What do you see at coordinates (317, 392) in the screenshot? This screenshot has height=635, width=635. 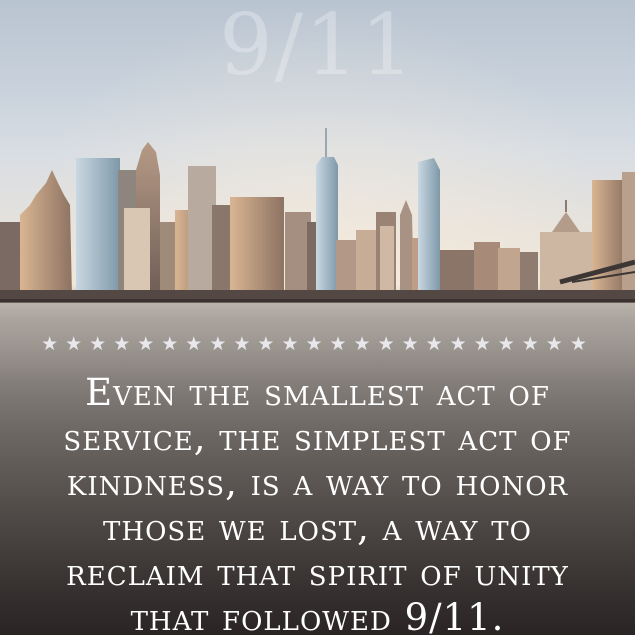 I see `quote-line-1: Even the smallest act of` at bounding box center [317, 392].